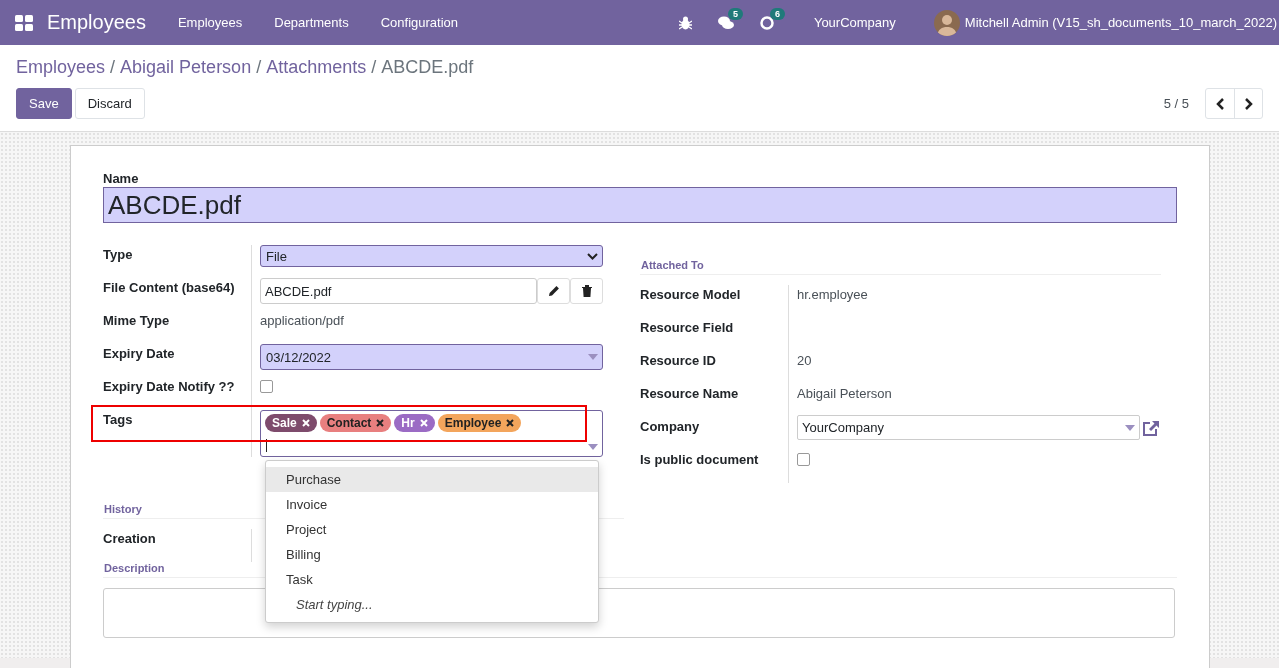 This screenshot has width=1279, height=668. What do you see at coordinates (121, 178) in the screenshot?
I see `field-label: Name` at bounding box center [121, 178].